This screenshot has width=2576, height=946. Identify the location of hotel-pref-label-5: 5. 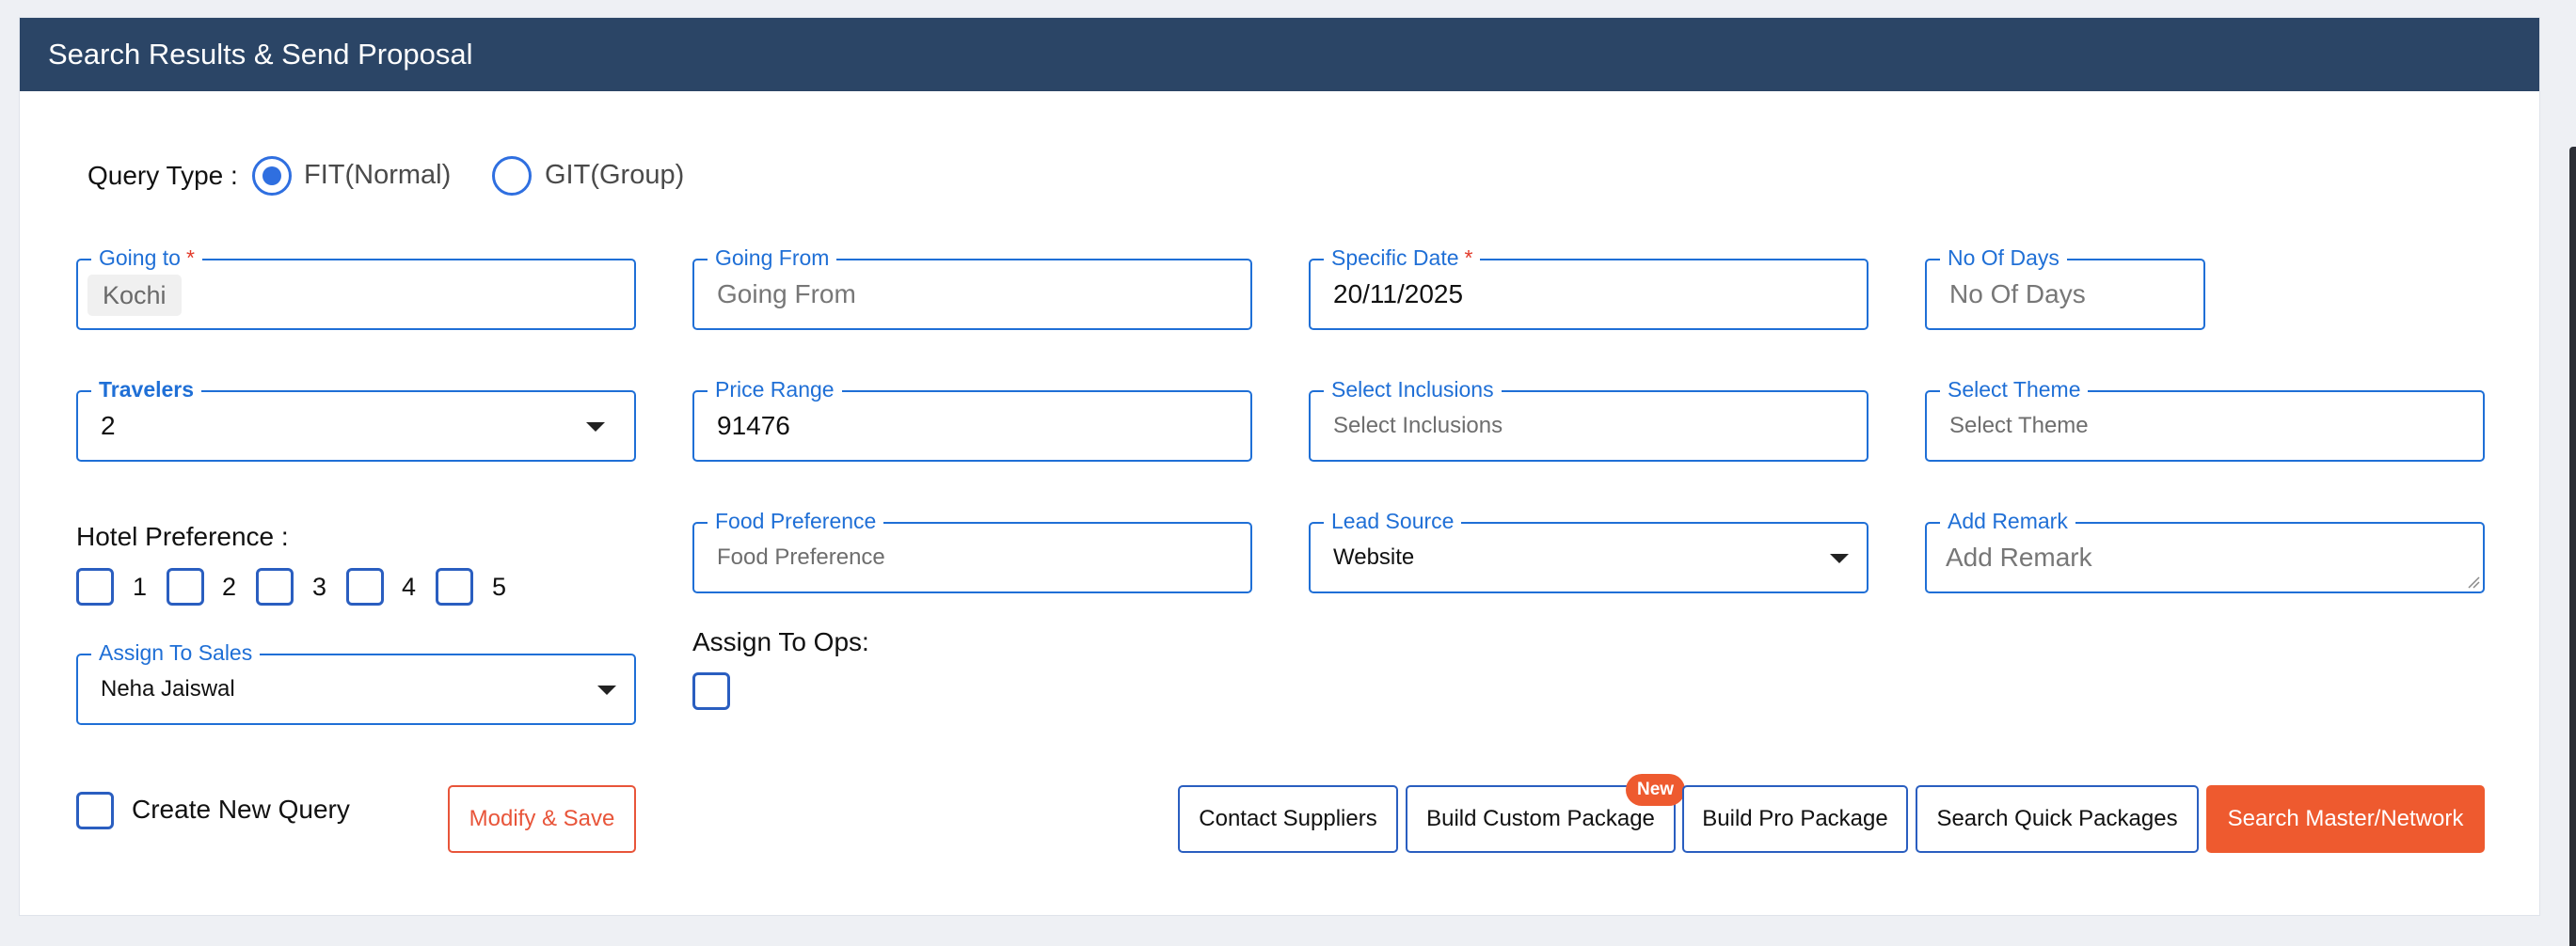
(499, 587).